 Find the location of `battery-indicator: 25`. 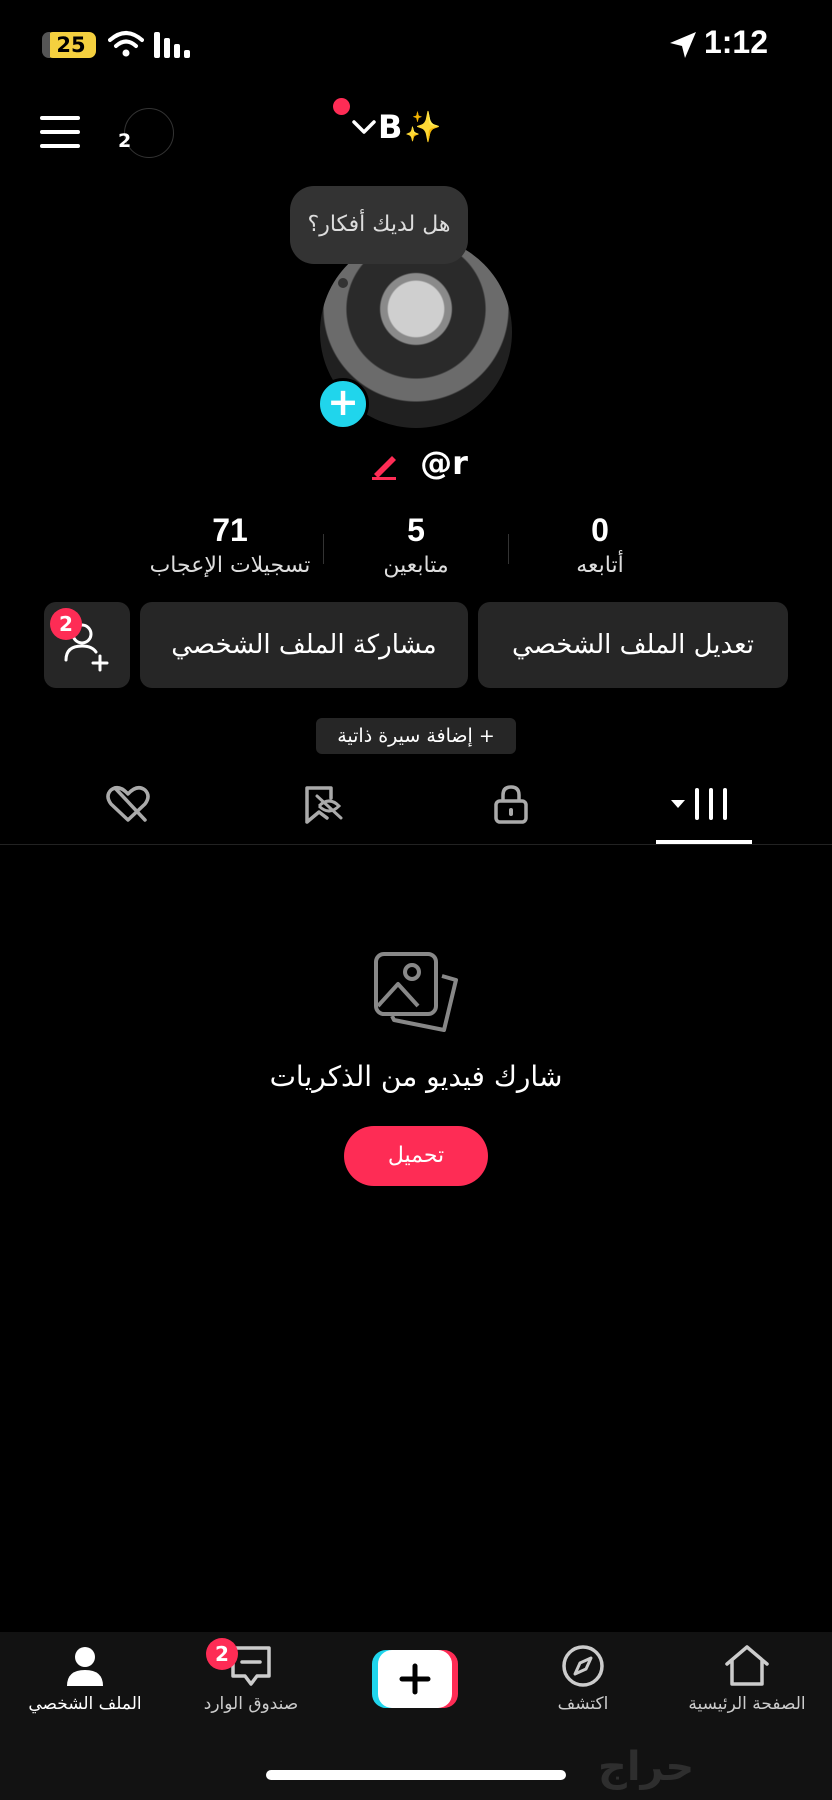

battery-indicator: 25 is located at coordinates (69, 45).